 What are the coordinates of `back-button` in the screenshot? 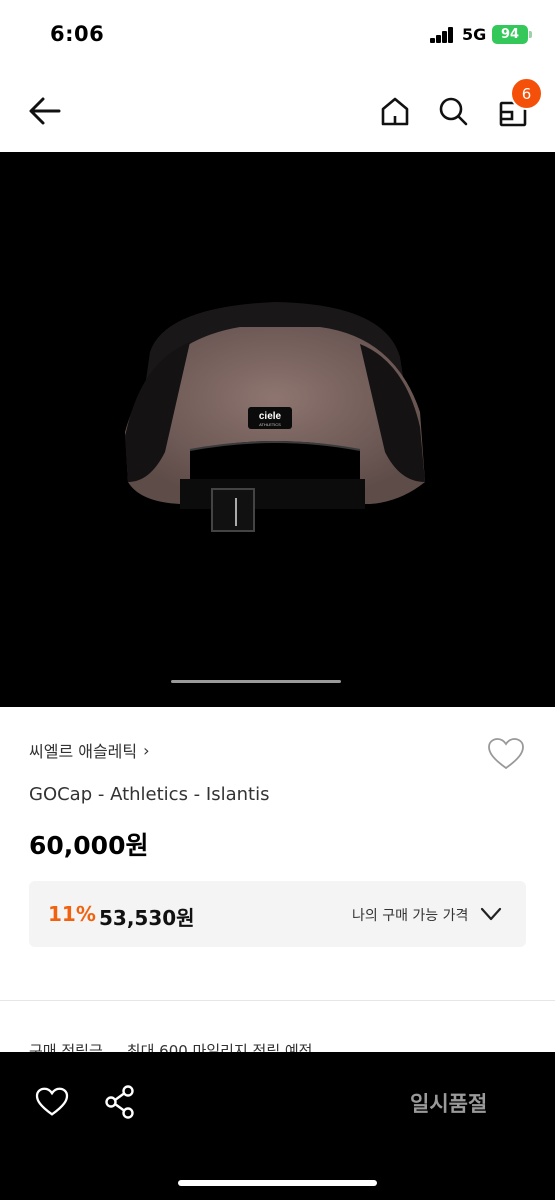 It's located at (45, 111).